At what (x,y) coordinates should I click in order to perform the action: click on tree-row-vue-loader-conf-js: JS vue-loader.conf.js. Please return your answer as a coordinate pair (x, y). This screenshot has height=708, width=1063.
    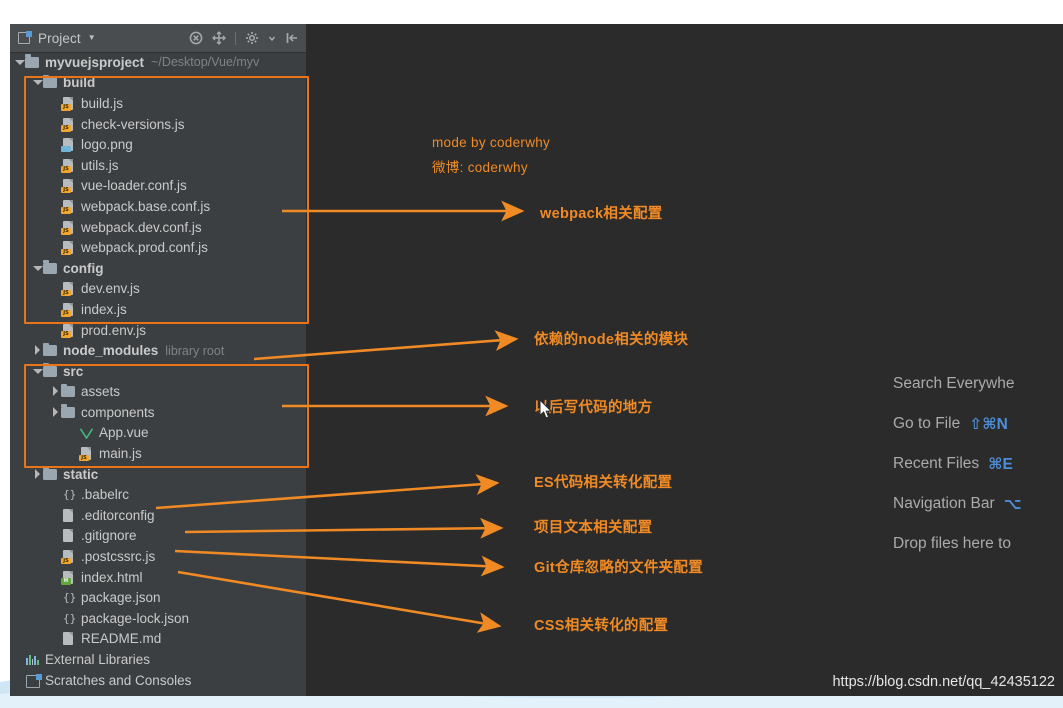
    Looking at the image, I should click on (158, 186).